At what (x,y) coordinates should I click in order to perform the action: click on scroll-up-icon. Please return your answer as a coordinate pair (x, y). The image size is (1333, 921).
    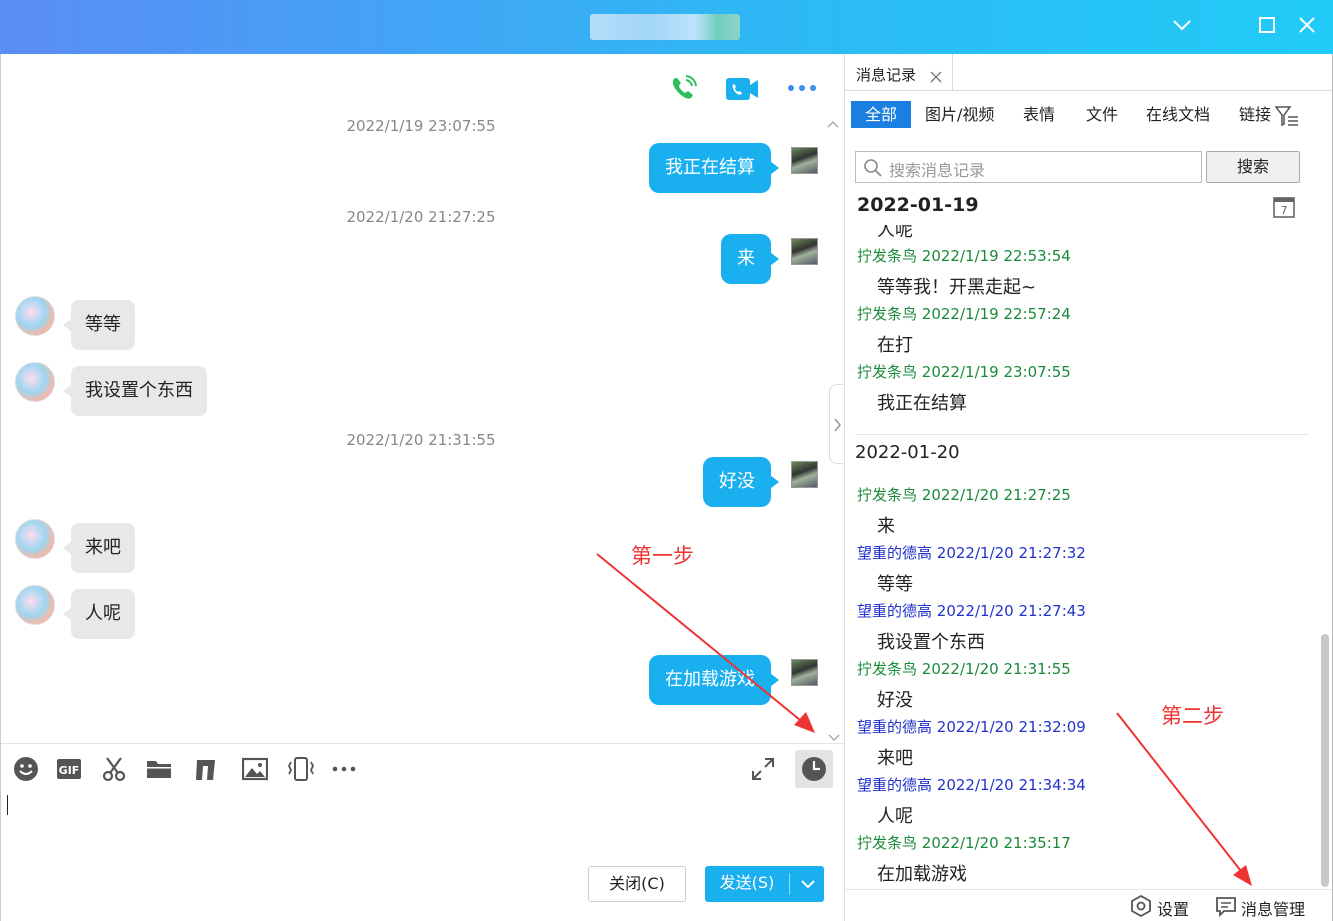
    Looking at the image, I should click on (833, 121).